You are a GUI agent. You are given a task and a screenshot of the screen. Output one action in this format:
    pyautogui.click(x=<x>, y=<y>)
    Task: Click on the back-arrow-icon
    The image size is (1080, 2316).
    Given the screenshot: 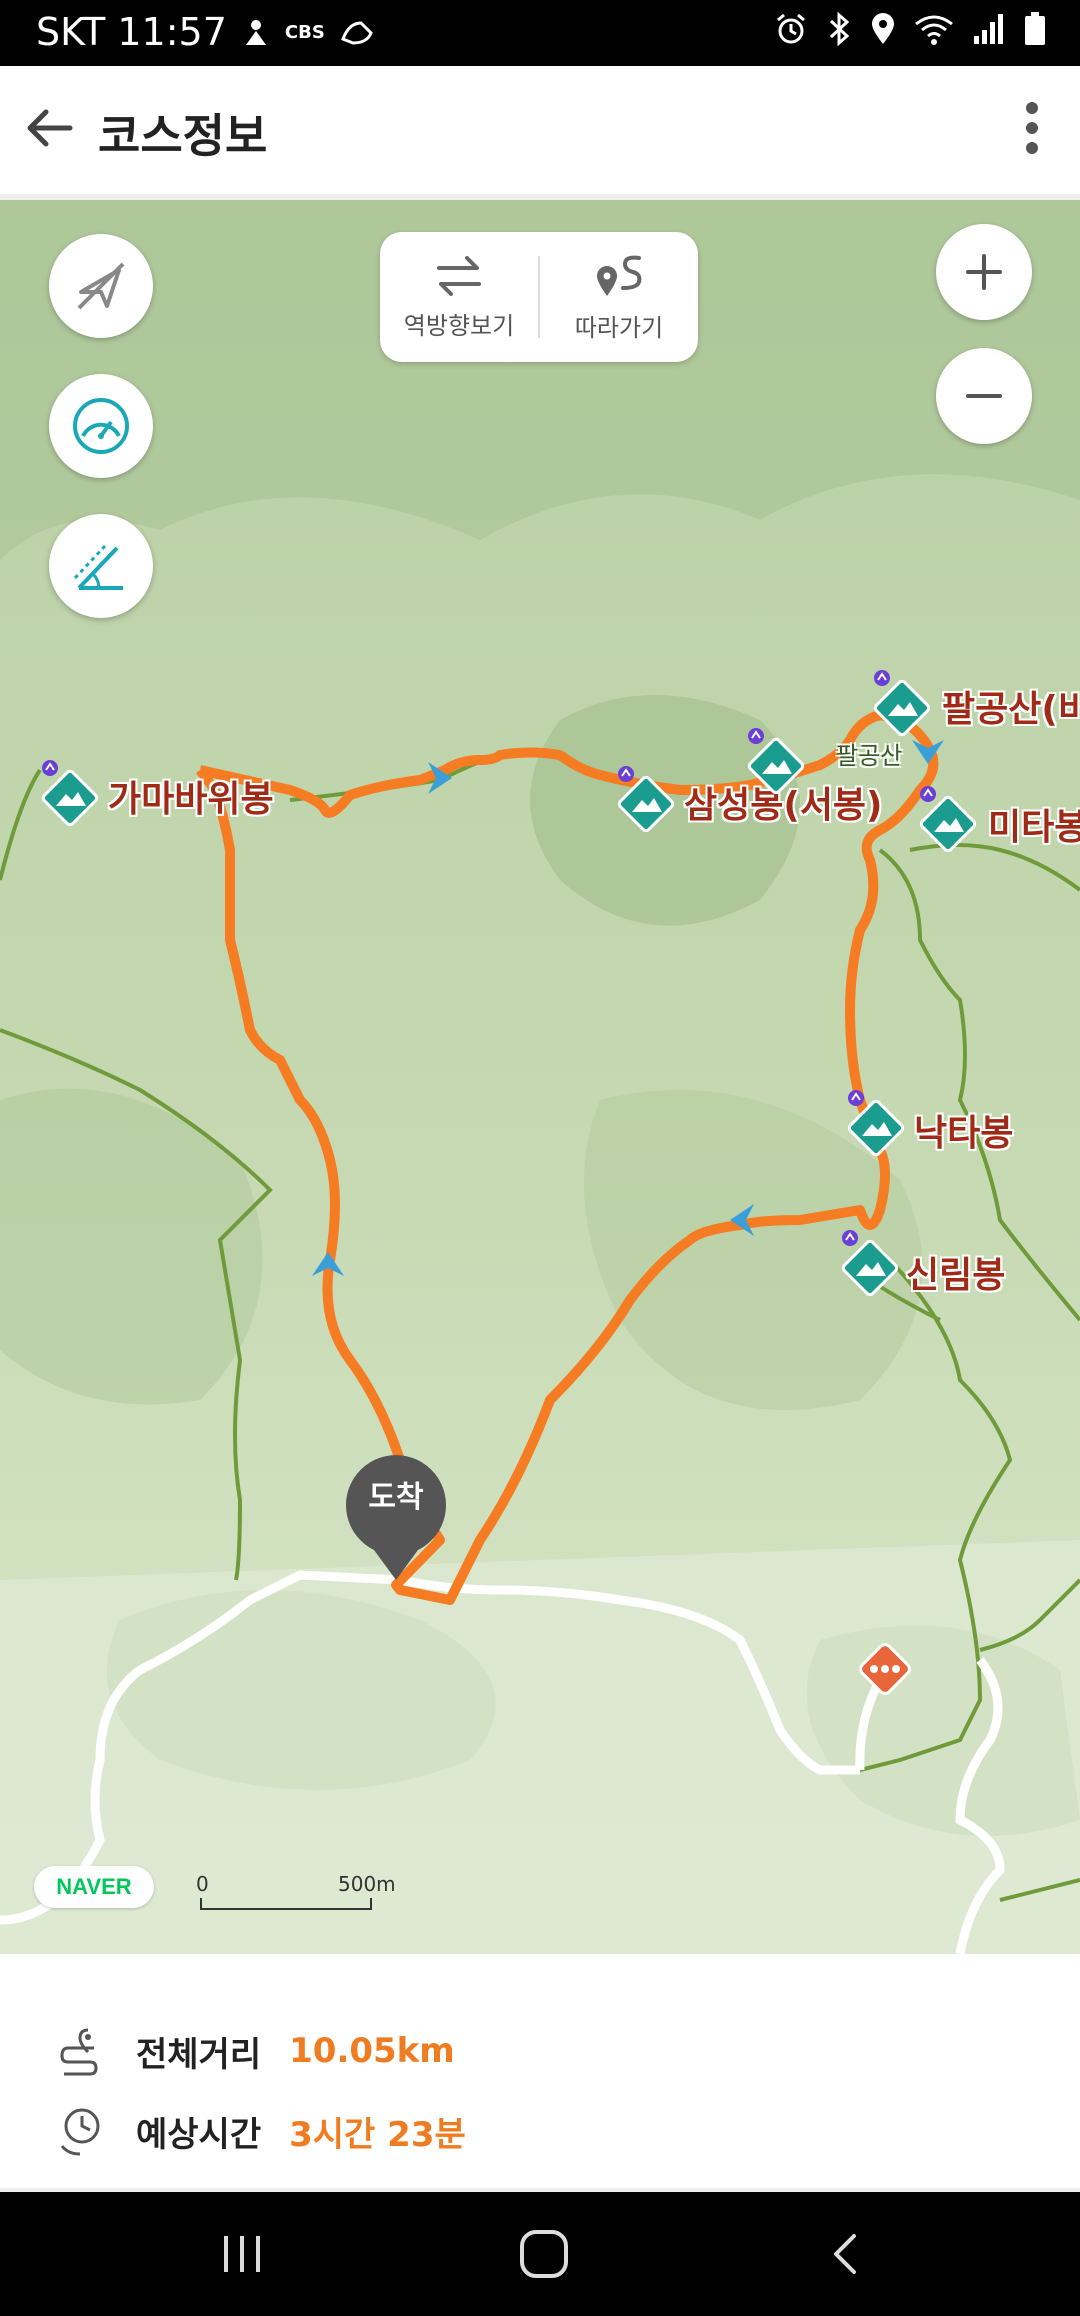 What is the action you would take?
    pyautogui.click(x=50, y=128)
    